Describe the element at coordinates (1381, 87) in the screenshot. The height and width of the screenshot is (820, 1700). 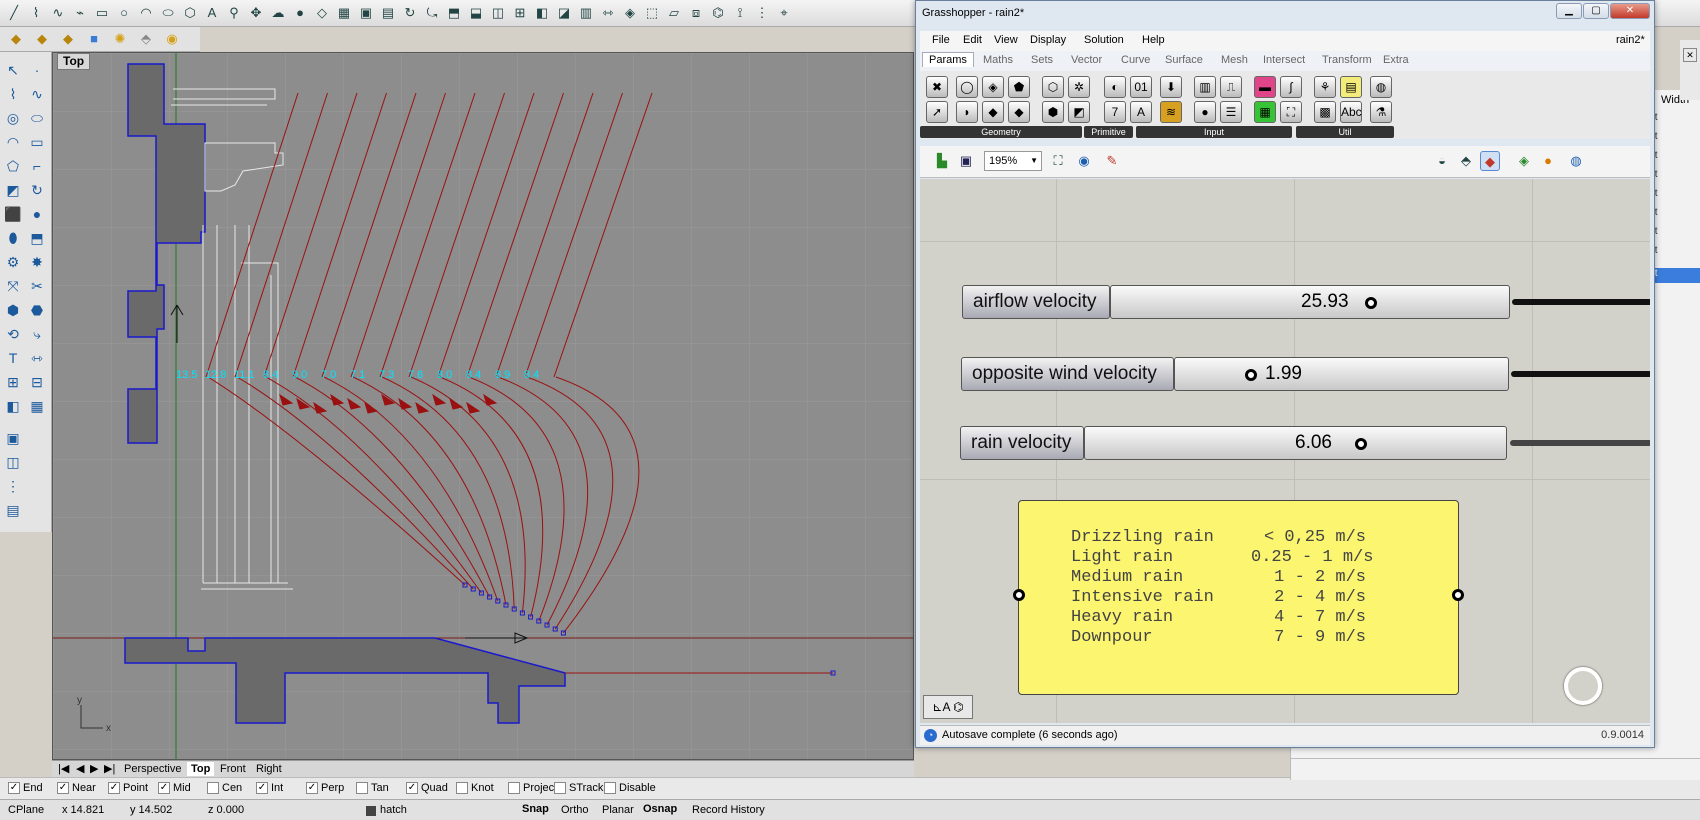
I see `jewel-icon: ◍` at that location.